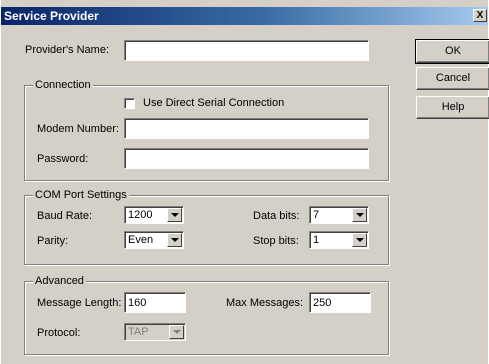 The width and height of the screenshot is (489, 364). What do you see at coordinates (339, 215) in the screenshot?
I see `data-bits-select: 7` at bounding box center [339, 215].